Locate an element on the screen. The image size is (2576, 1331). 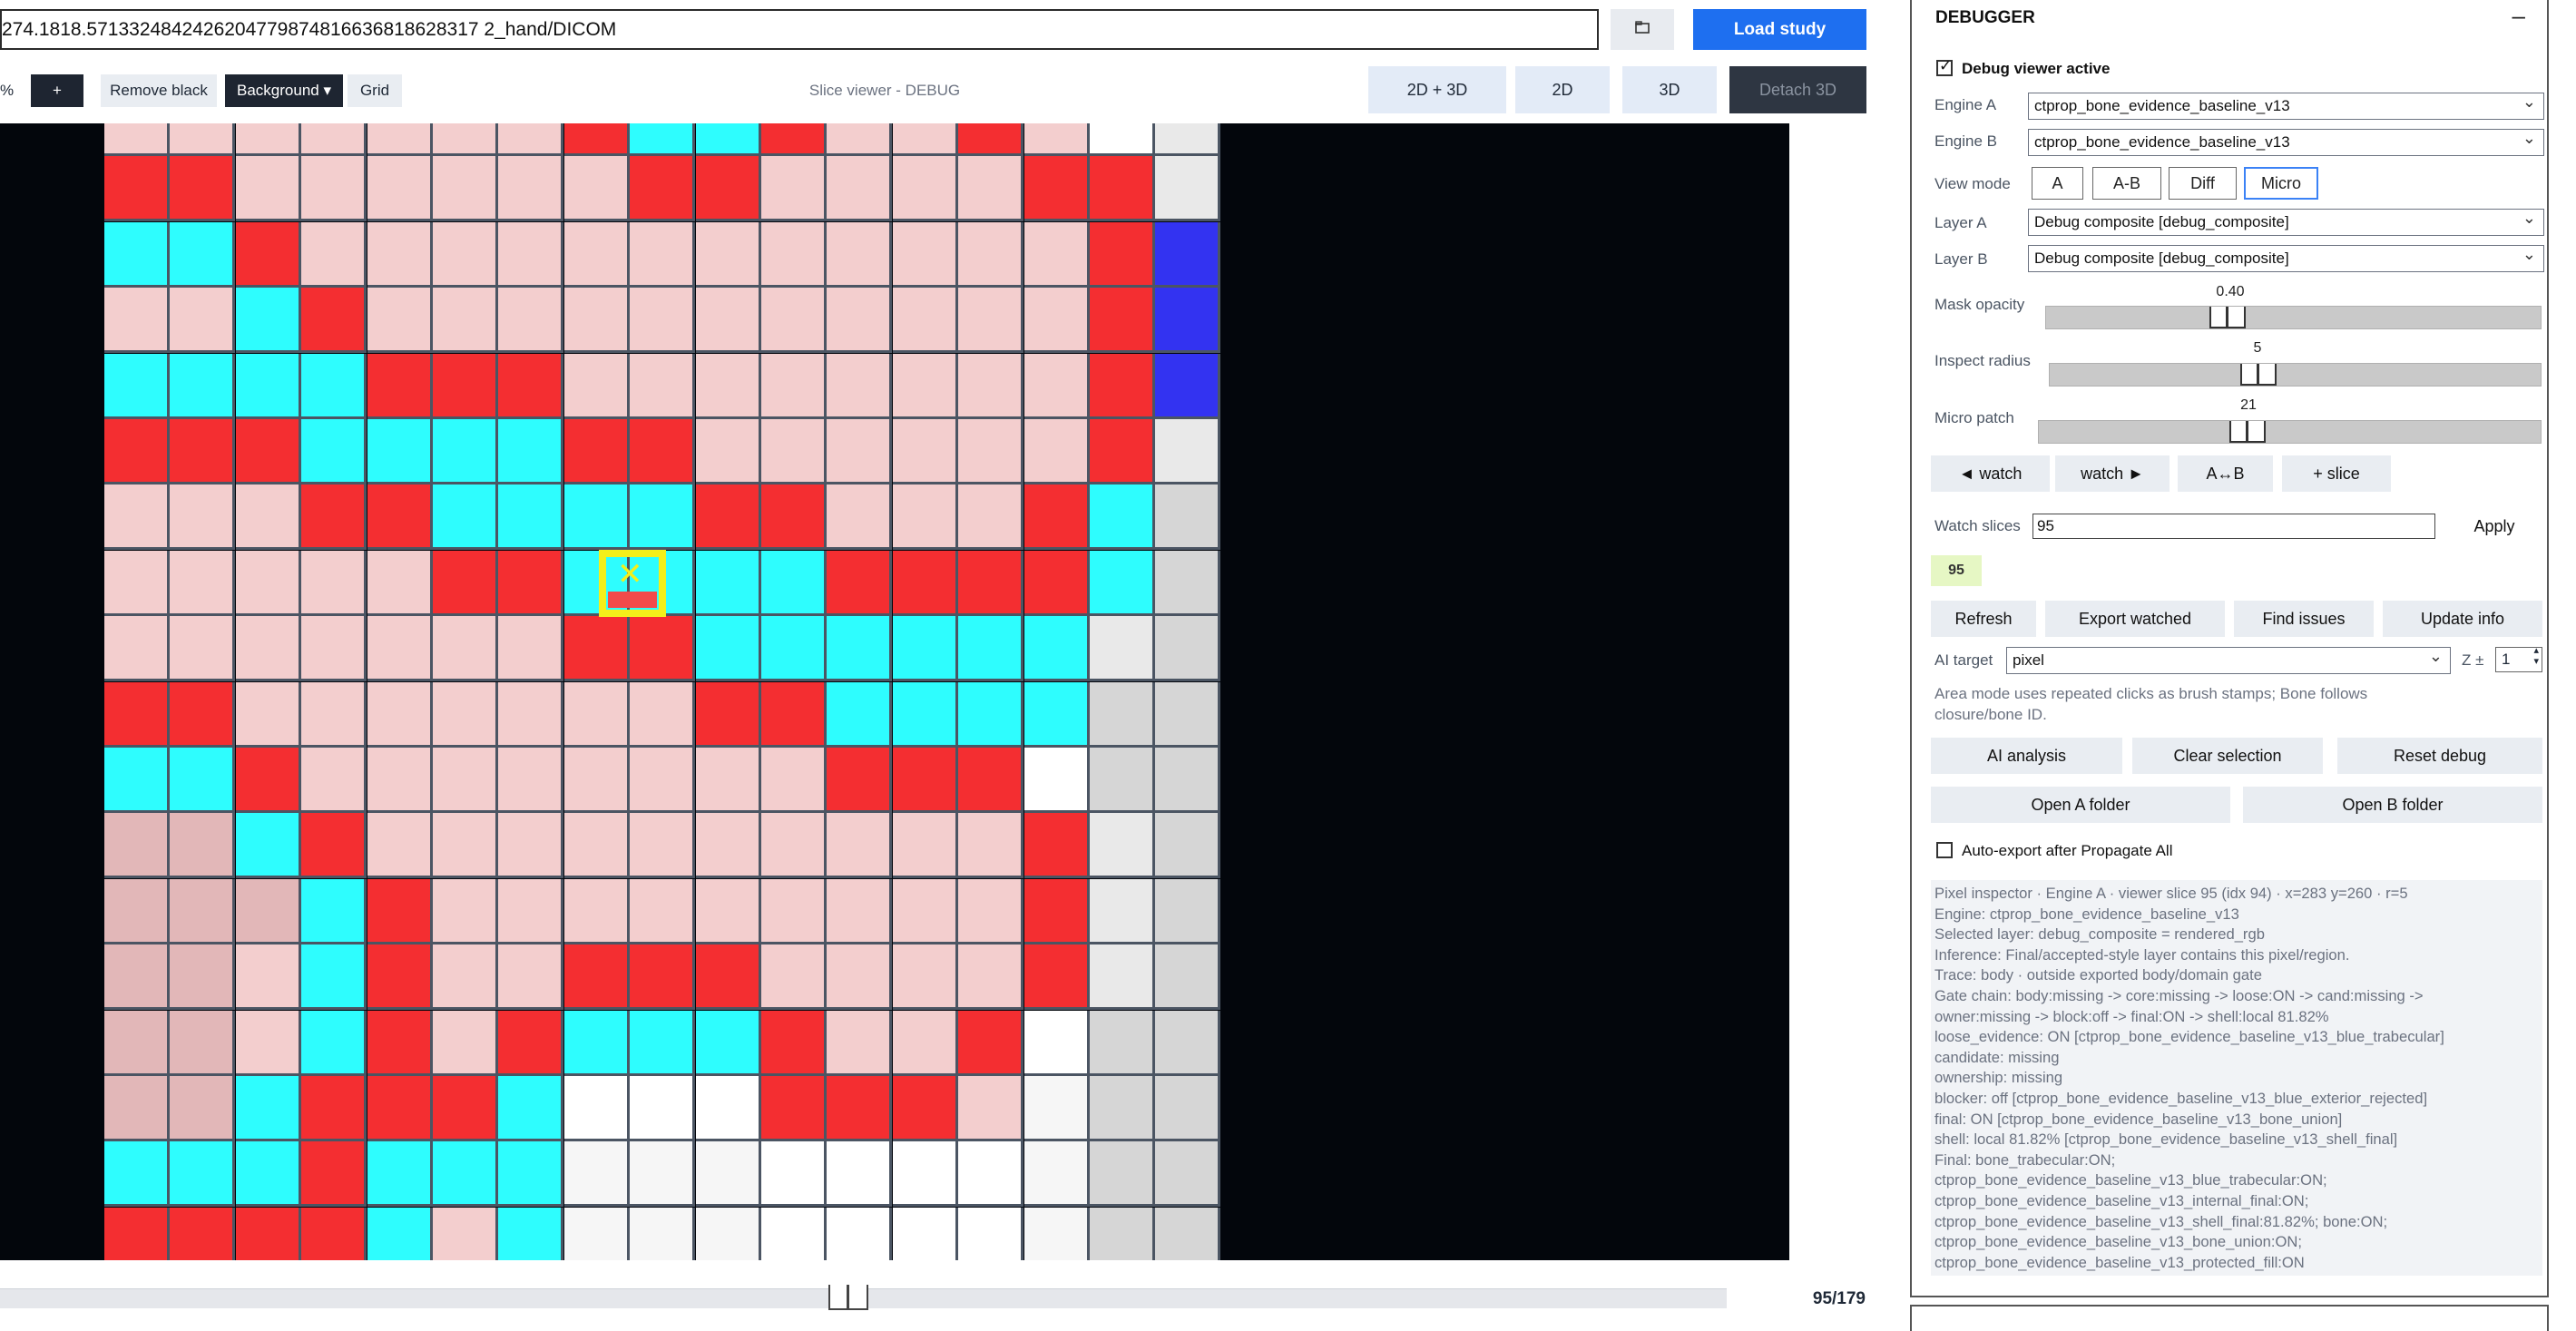
grid-toggle-button: Grid is located at coordinates (375, 90).